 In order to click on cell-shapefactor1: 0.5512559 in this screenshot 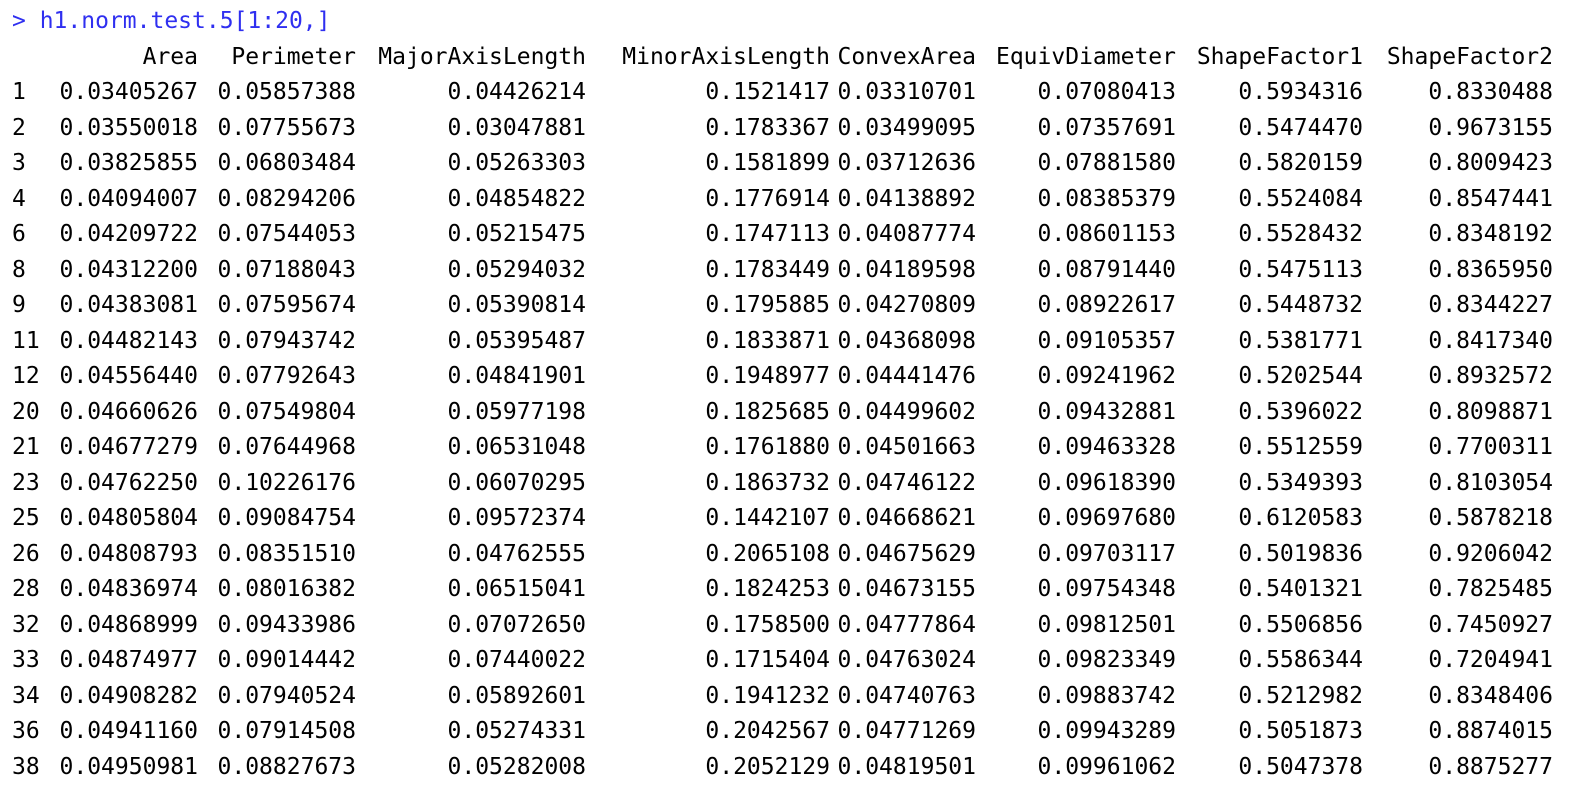, I will do `click(1269, 448)`.